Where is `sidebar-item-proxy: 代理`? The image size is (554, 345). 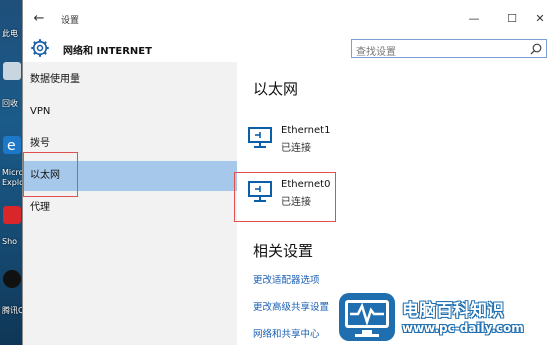
sidebar-item-proxy: 代理 is located at coordinates (130, 208).